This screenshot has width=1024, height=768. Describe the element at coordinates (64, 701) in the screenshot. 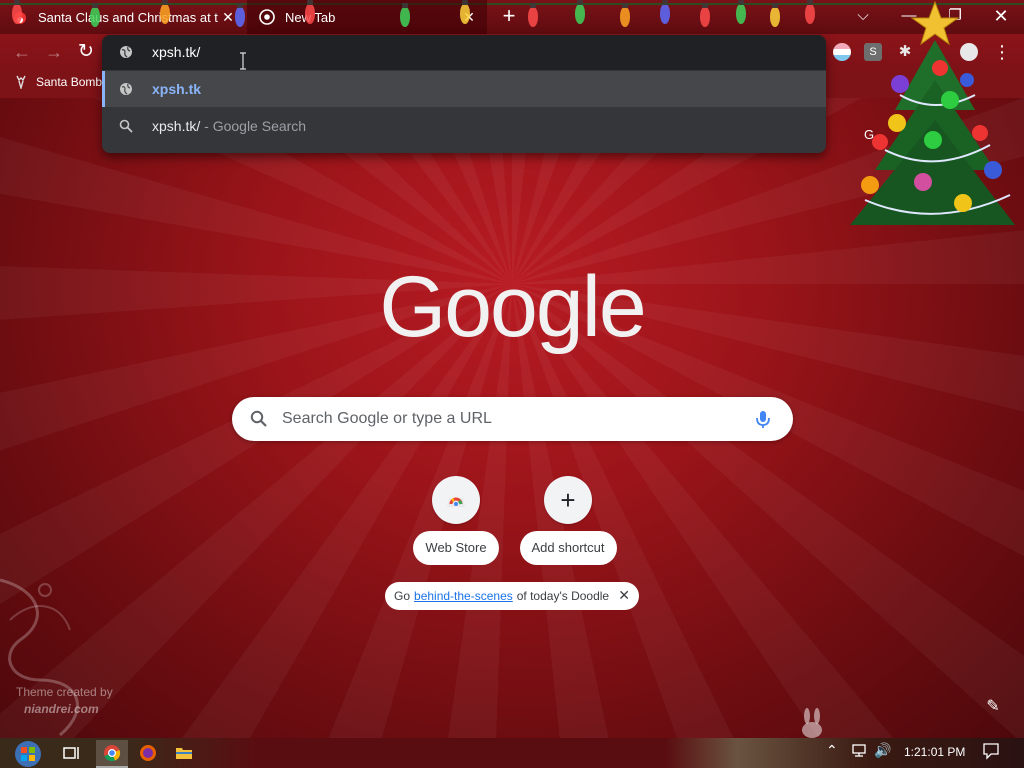

I see `theme-credit: Theme created by niandrei.com` at that location.